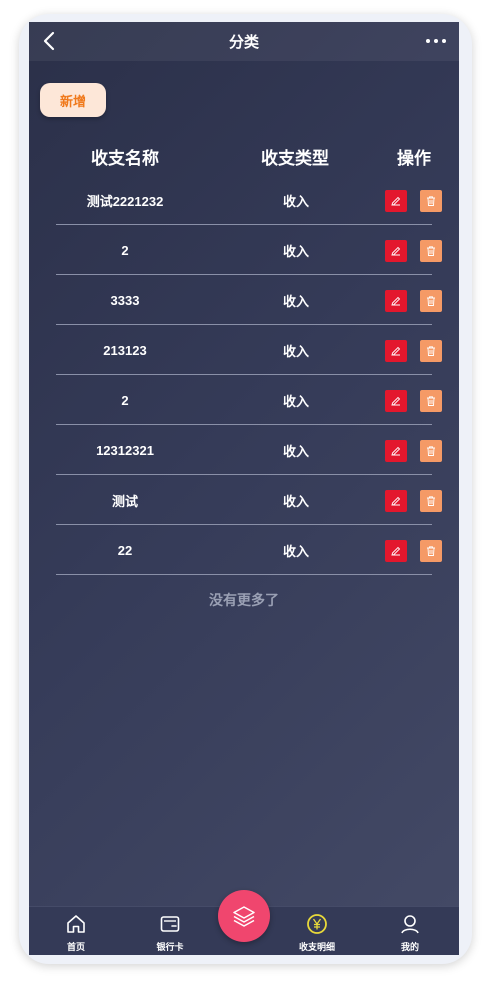  Describe the element at coordinates (410, 924) in the screenshot. I see `user-icon` at that location.